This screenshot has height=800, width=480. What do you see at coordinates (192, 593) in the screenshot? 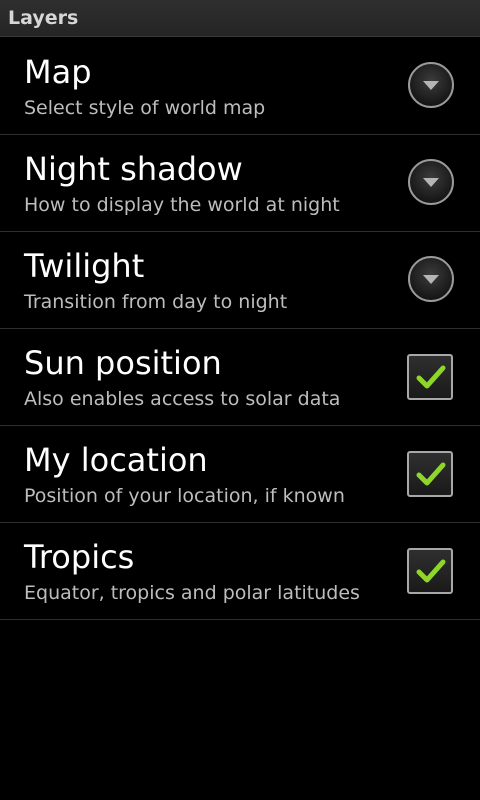
I see `preference-summary: Equator, tropics and polar latitudes` at bounding box center [192, 593].